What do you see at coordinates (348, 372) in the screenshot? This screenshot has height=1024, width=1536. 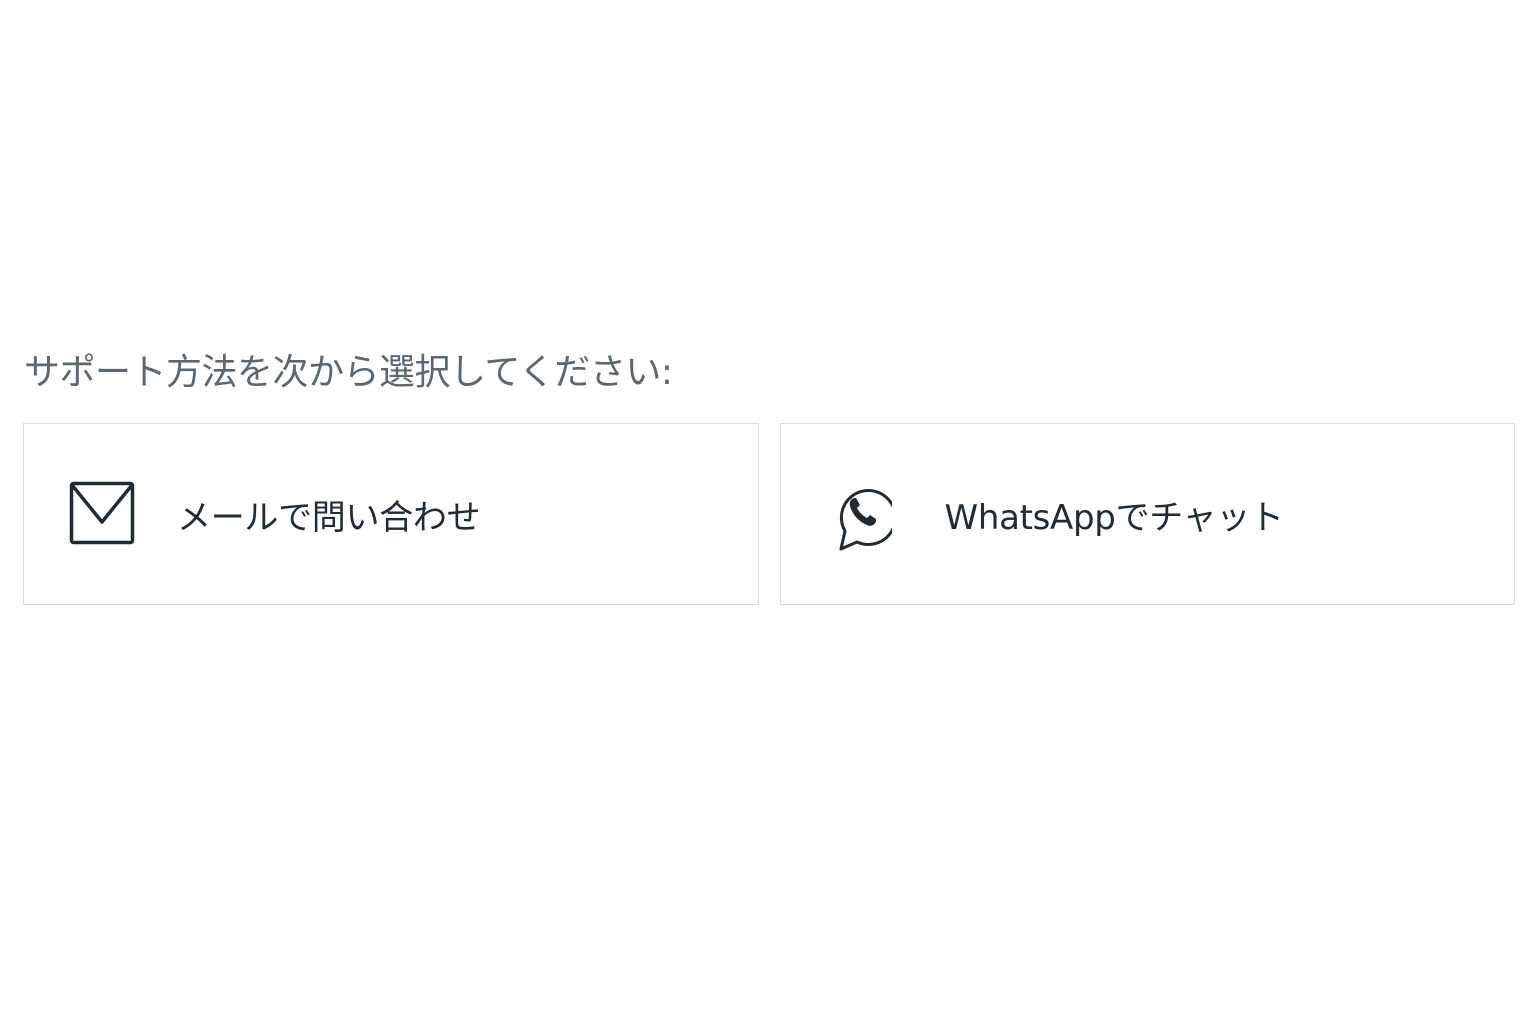 I see `support-method-prompt: サポート方法を次から選択してください:` at bounding box center [348, 372].